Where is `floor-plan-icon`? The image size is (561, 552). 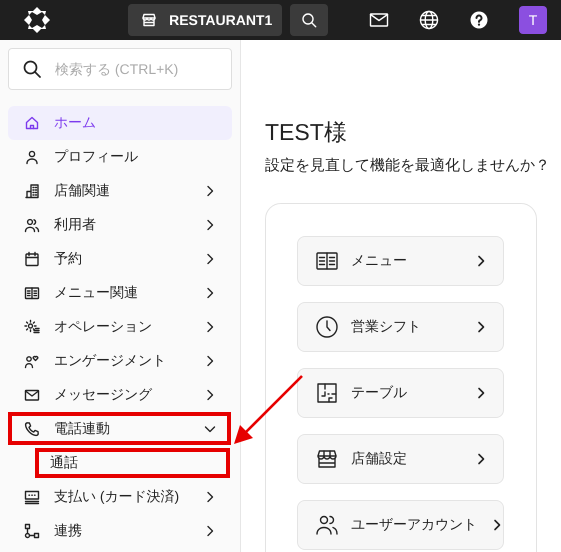 floor-plan-icon is located at coordinates (327, 393).